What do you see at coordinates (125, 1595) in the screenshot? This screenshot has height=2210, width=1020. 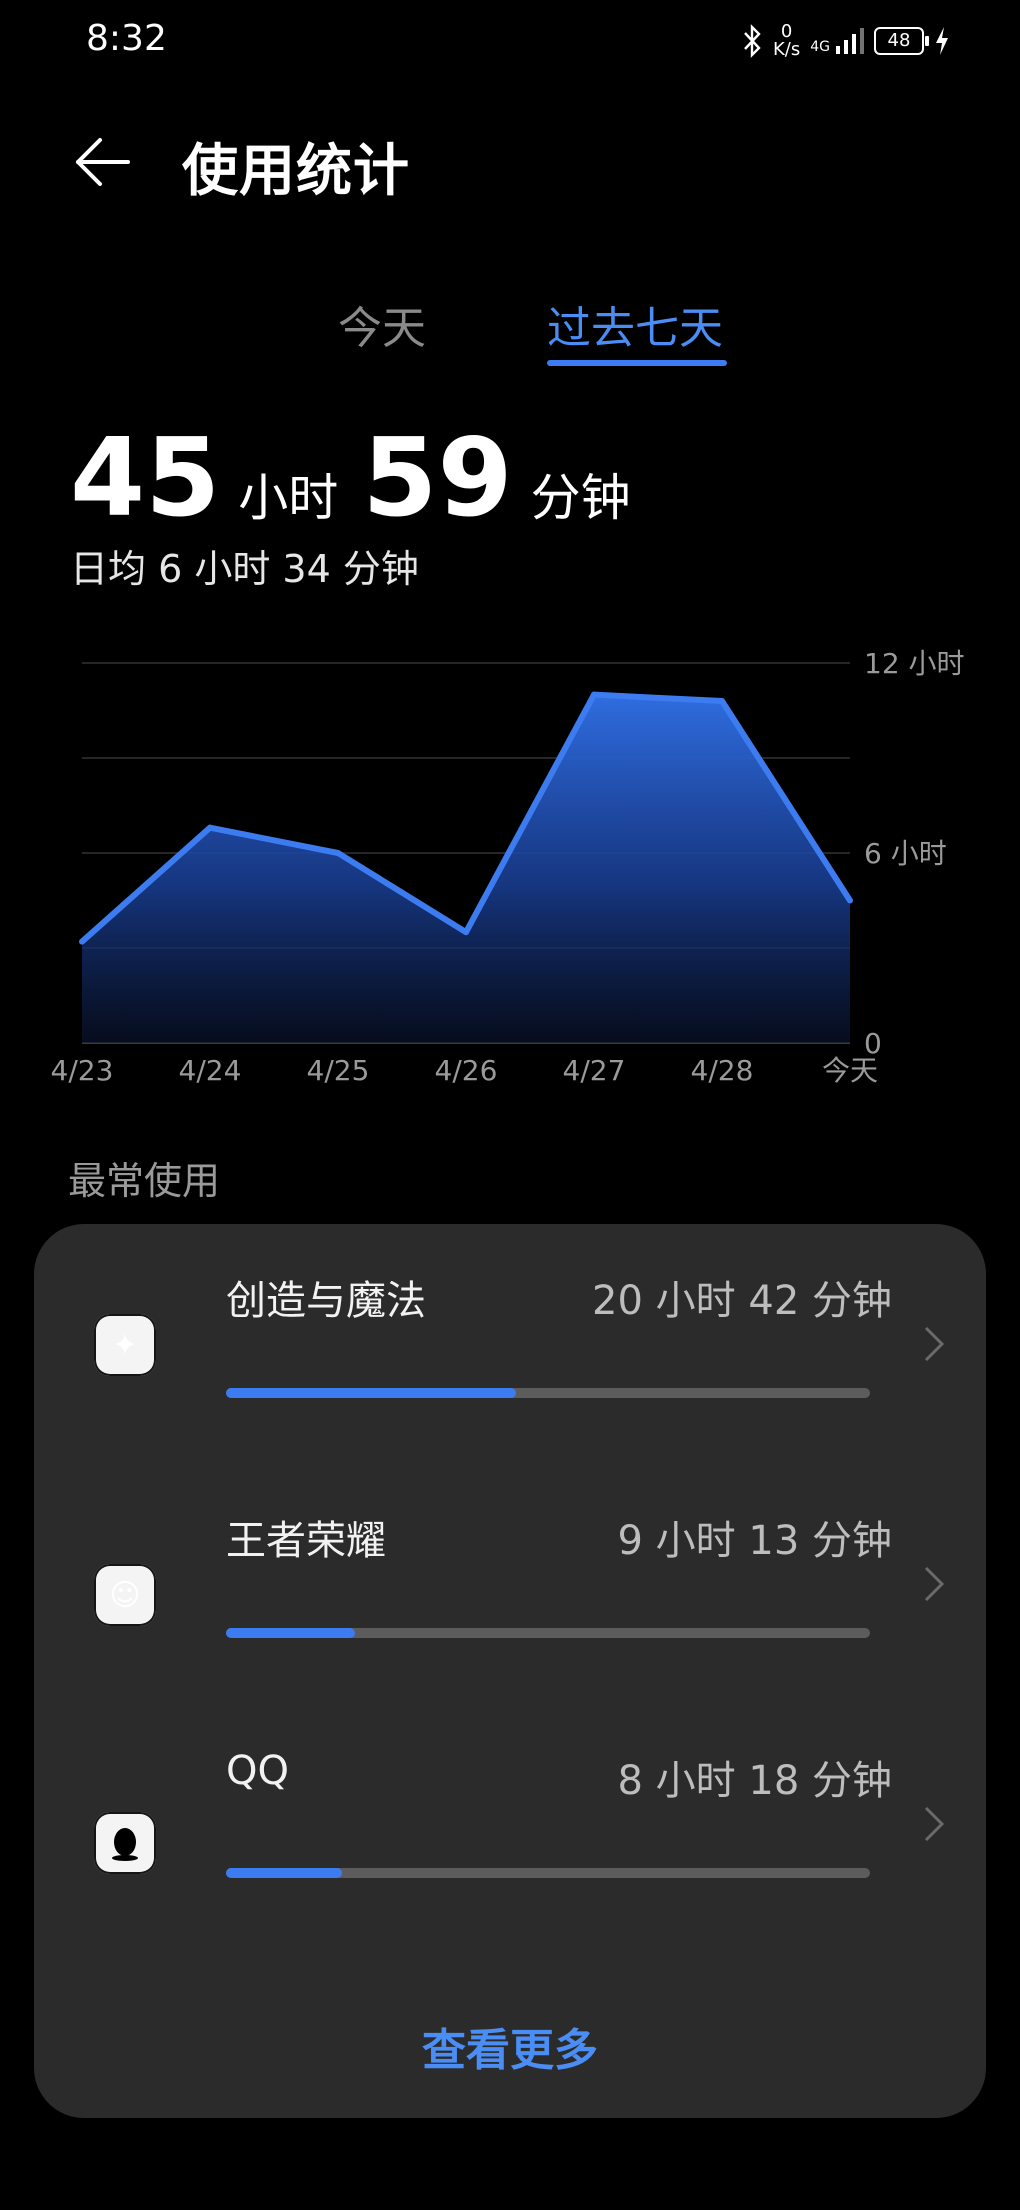 I see `hero-portrait-icon: ☺` at bounding box center [125, 1595].